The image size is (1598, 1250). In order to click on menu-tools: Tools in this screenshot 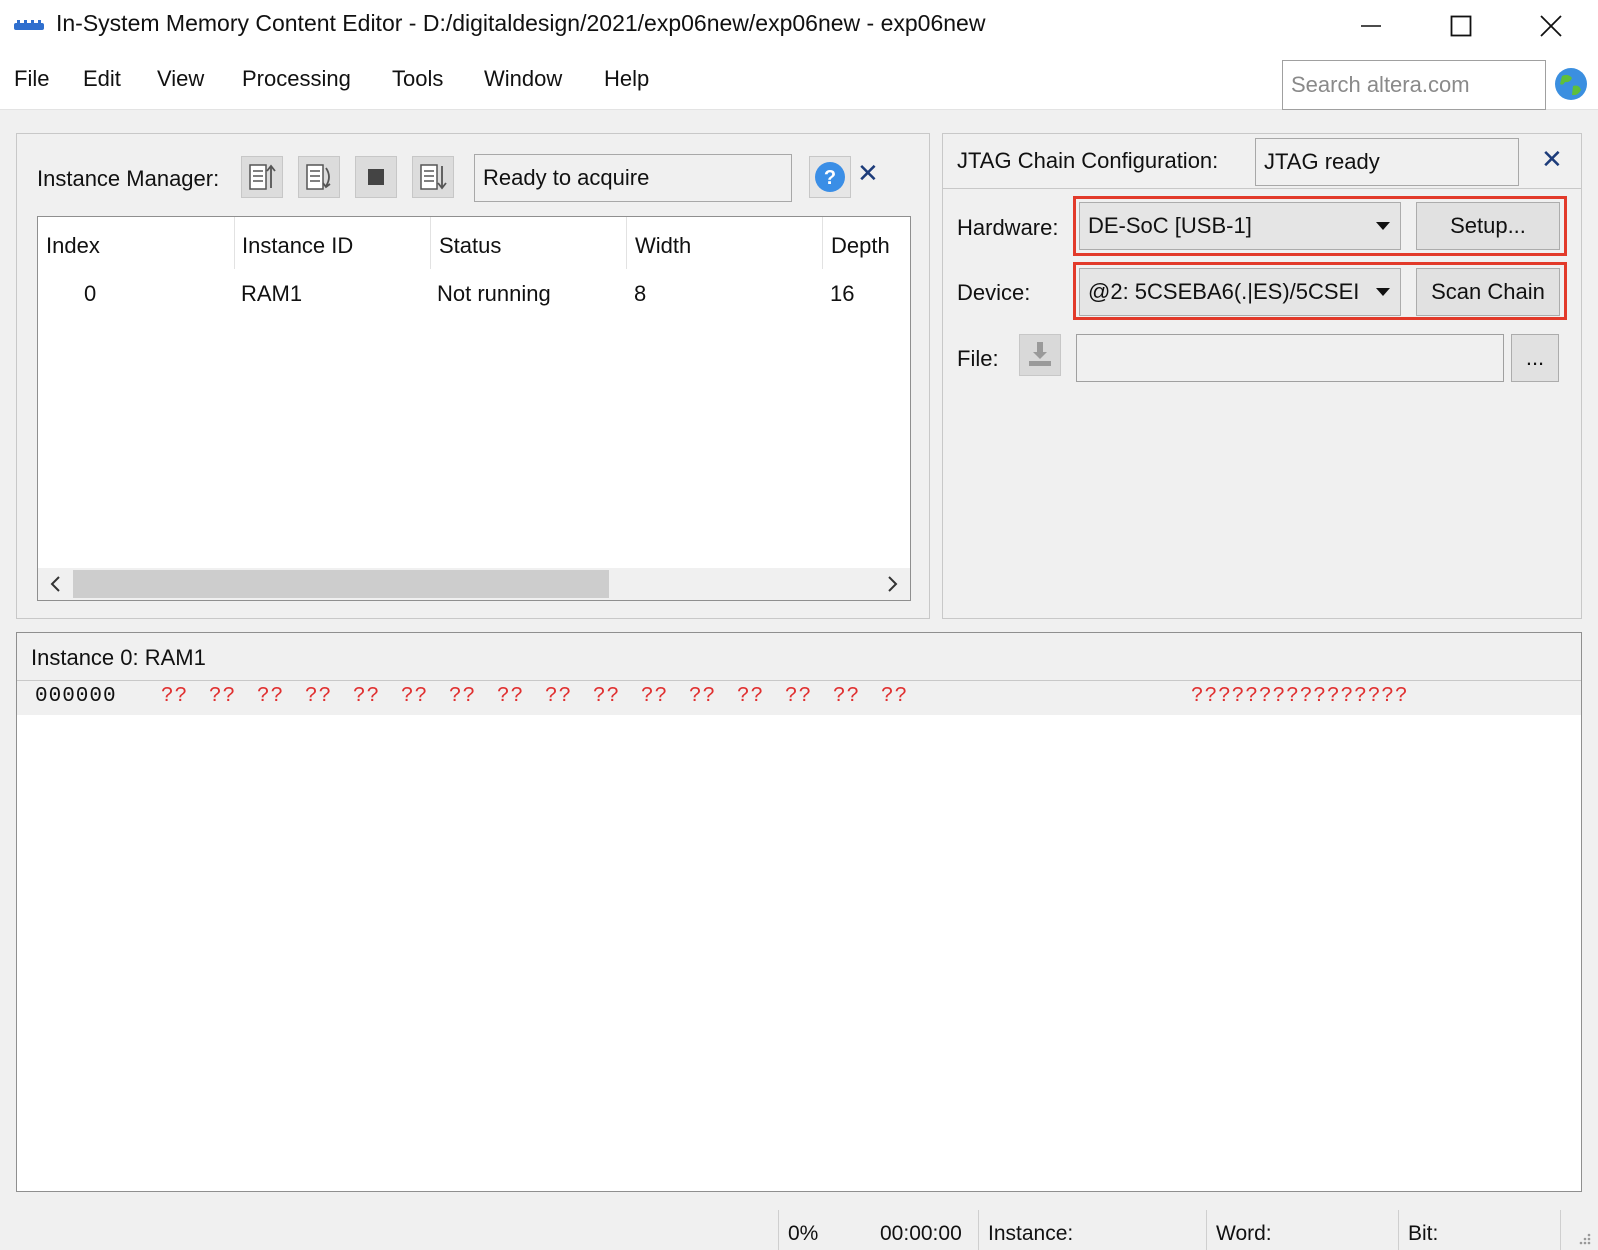, I will do `click(417, 79)`.